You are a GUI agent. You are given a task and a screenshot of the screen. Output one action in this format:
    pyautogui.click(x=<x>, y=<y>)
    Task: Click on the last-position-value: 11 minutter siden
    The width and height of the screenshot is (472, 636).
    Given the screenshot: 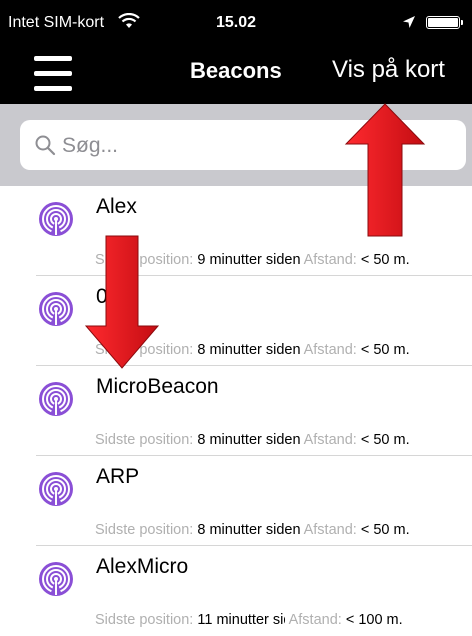 What is the action you would take?
    pyautogui.click(x=241, y=620)
    